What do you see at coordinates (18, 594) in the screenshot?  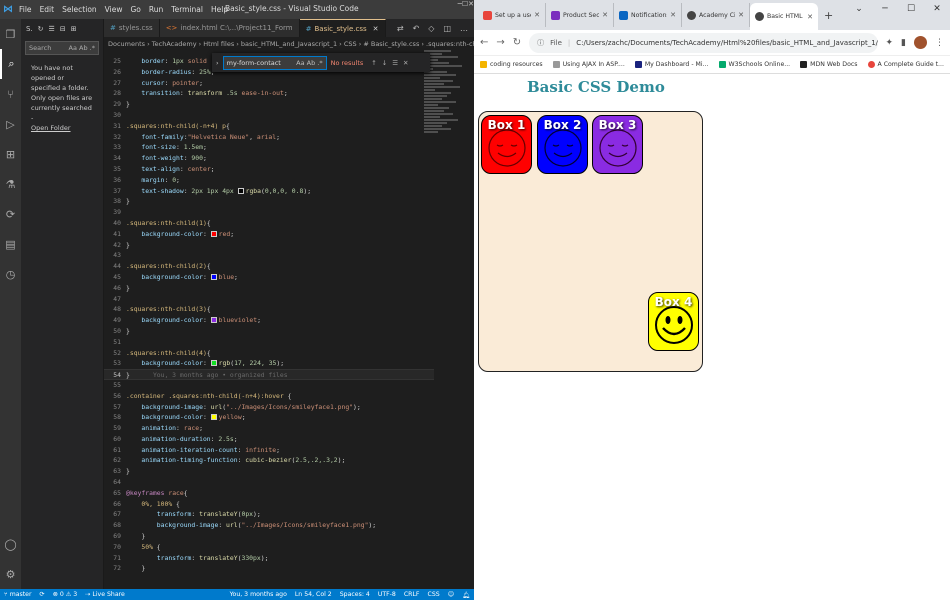 I see `branch-indicator: ⑂ master` at bounding box center [18, 594].